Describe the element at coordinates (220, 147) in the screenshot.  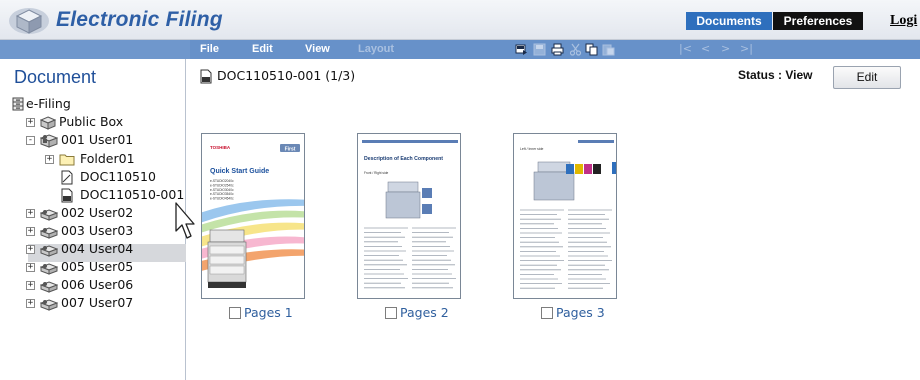
I see `thumb-brand: TOSHIBA` at that location.